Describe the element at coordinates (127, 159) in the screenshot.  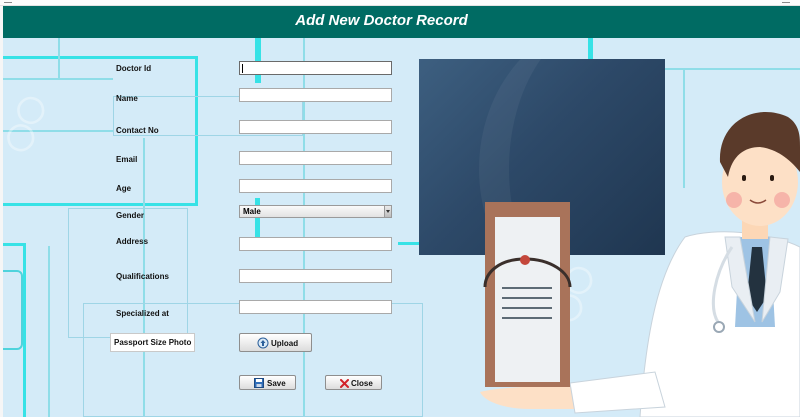
I see `email-label: Email` at that location.